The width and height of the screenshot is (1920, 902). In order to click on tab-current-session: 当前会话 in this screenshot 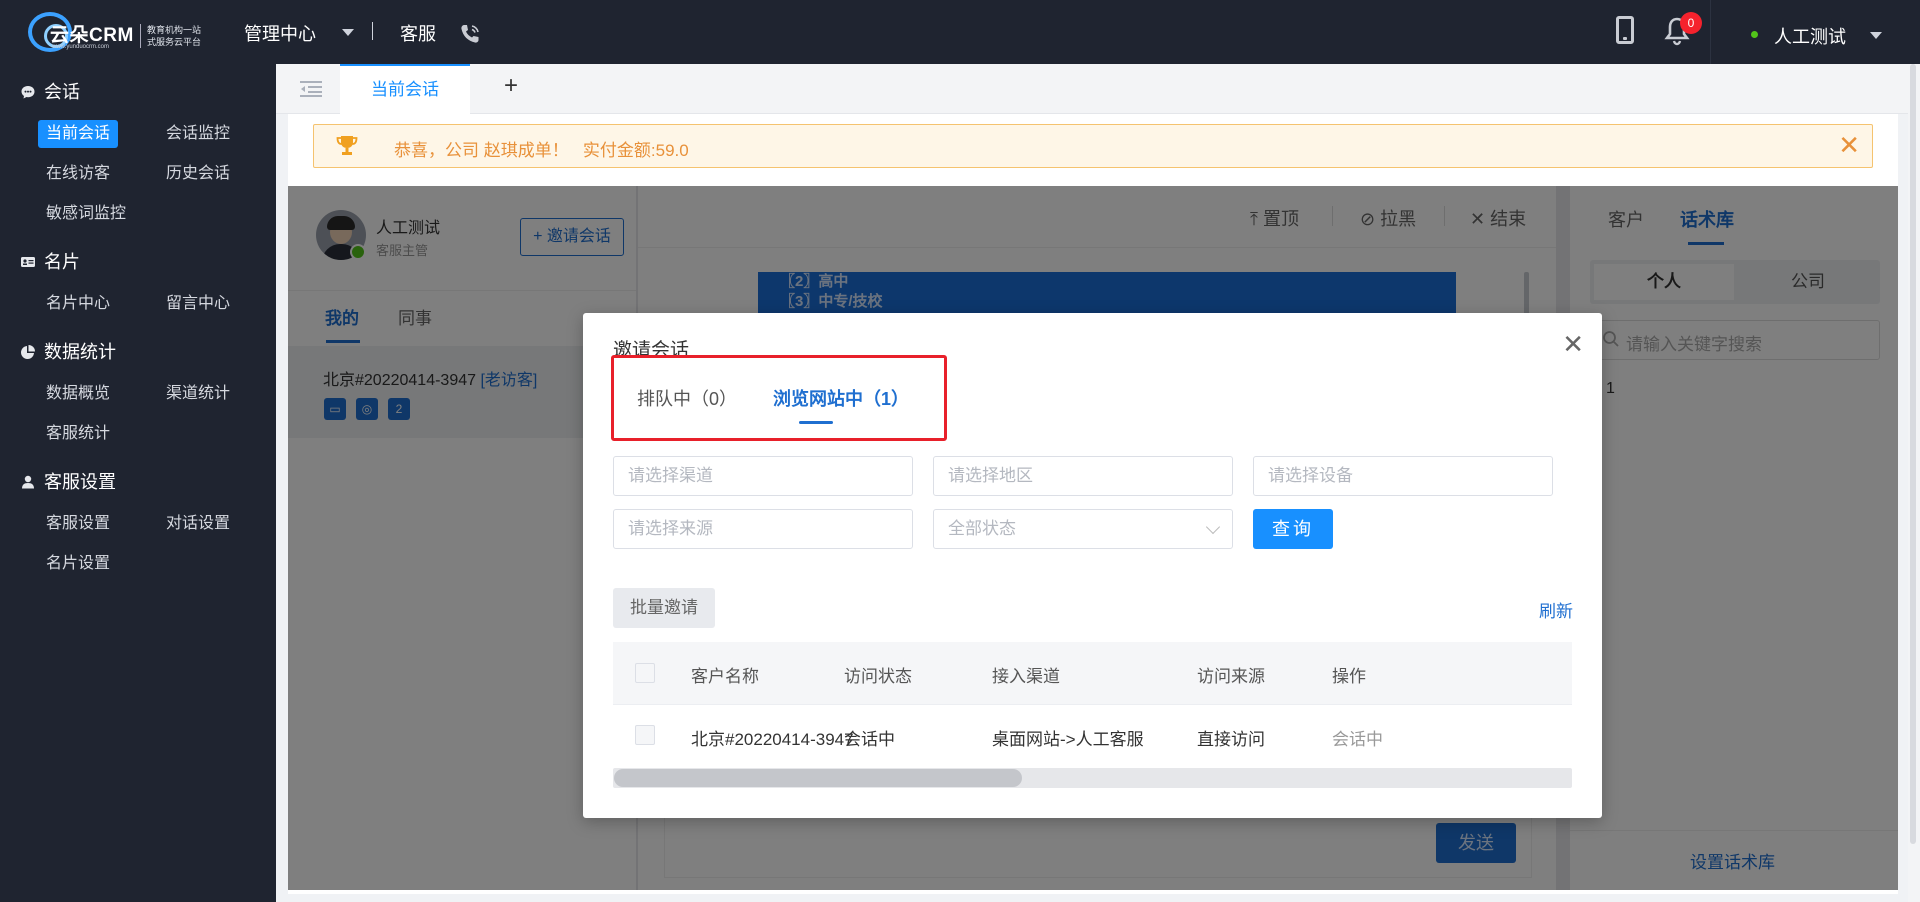, I will do `click(405, 89)`.